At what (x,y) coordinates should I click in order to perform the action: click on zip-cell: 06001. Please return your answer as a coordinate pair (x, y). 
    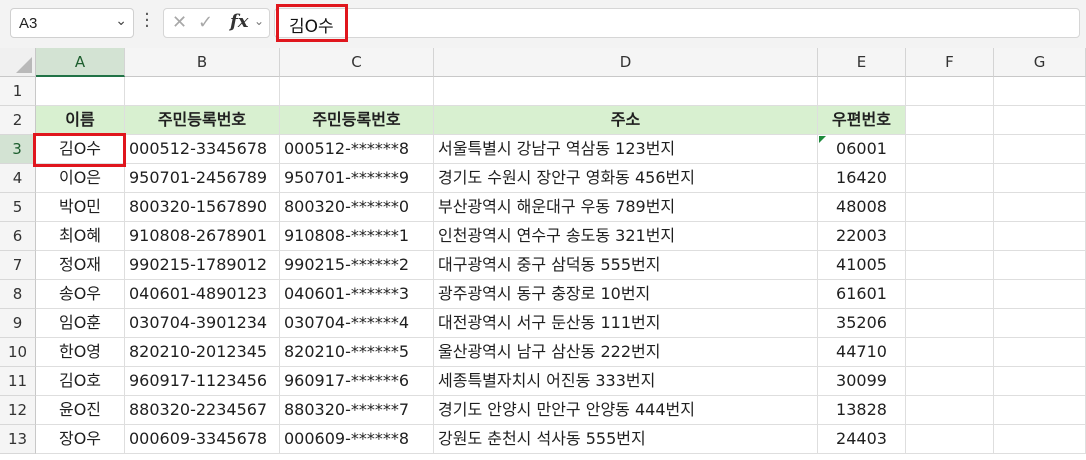
    Looking at the image, I should click on (862, 149).